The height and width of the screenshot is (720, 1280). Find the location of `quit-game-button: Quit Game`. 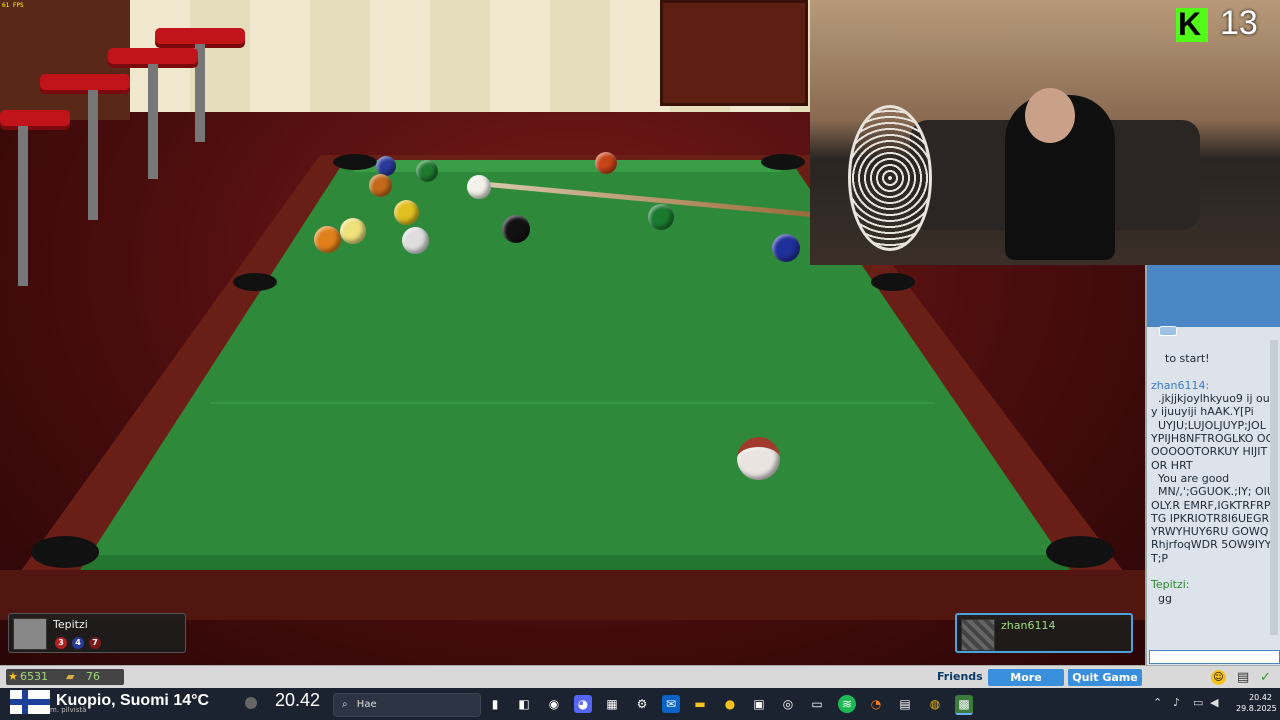

quit-game-button: Quit Game is located at coordinates (1105, 677).